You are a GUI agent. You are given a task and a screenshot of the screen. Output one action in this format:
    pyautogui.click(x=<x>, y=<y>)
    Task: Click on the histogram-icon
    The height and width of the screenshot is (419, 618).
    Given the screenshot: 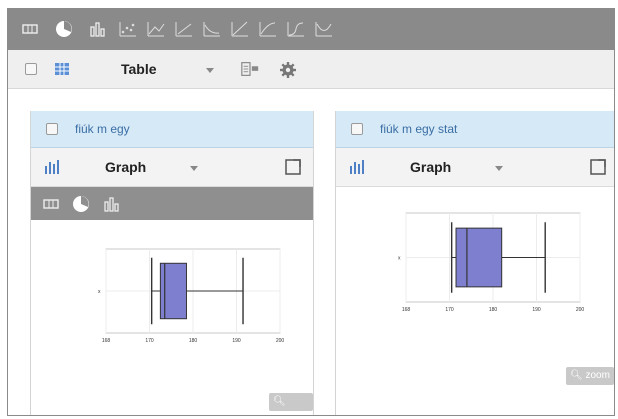 What is the action you would take?
    pyautogui.click(x=212, y=29)
    